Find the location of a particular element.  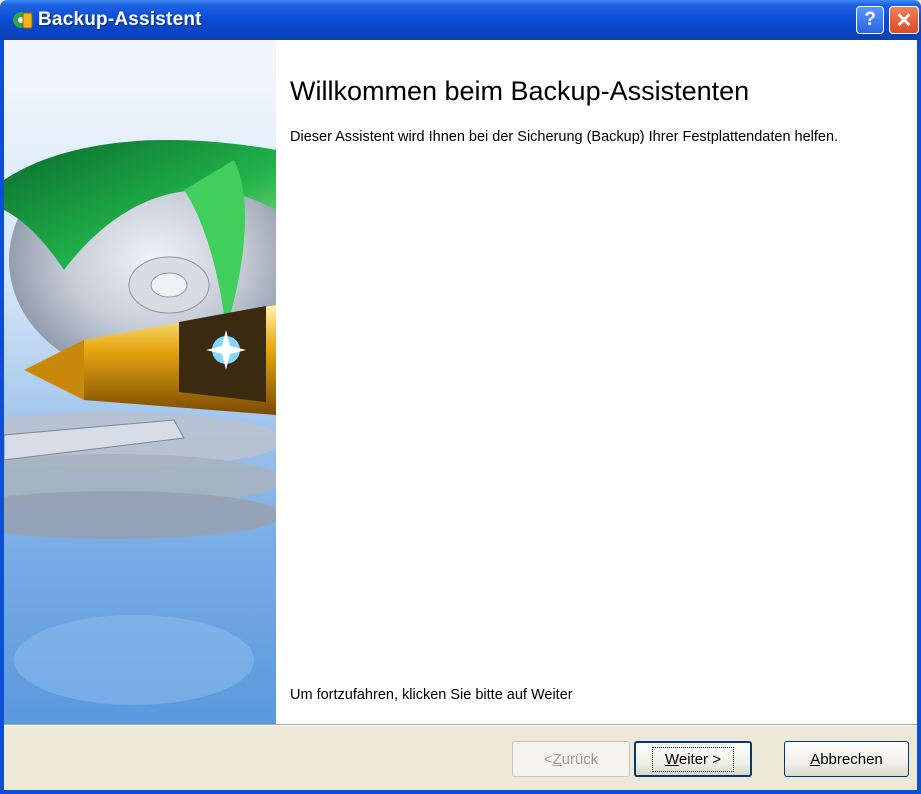

cancel-button-label: bbrechen is located at coordinates (851, 759).